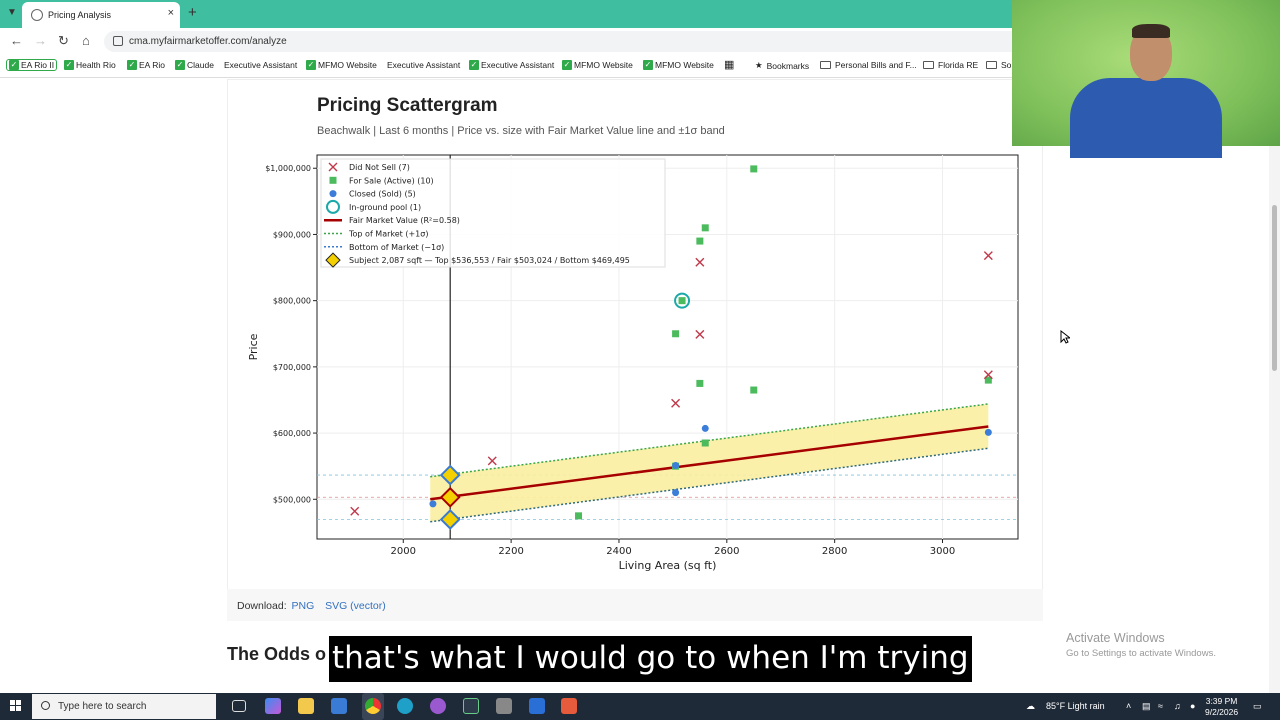 The height and width of the screenshot is (720, 1280). What do you see at coordinates (63, 41) in the screenshot?
I see `reload-icon: ↻` at bounding box center [63, 41].